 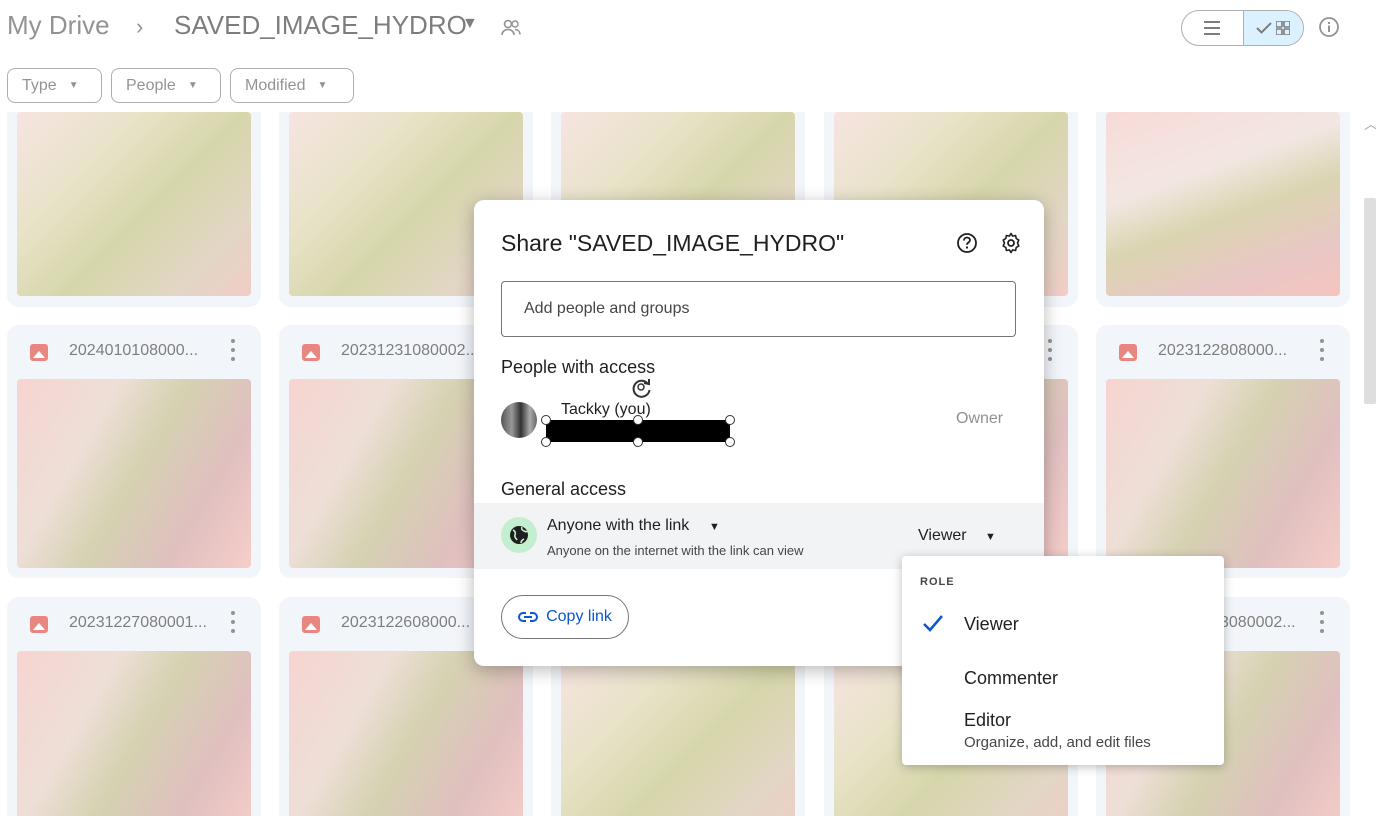 I want to click on globe-icon, so click(x=519, y=535).